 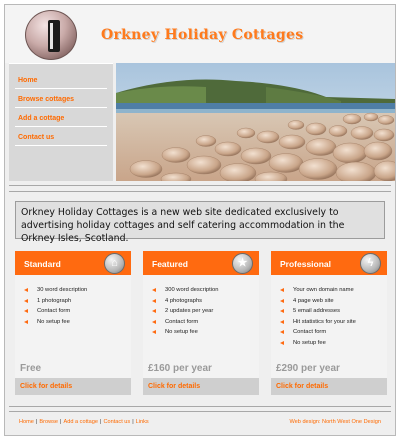 What do you see at coordinates (370, 263) in the screenshot?
I see `lightning-icon: ϟ` at bounding box center [370, 263].